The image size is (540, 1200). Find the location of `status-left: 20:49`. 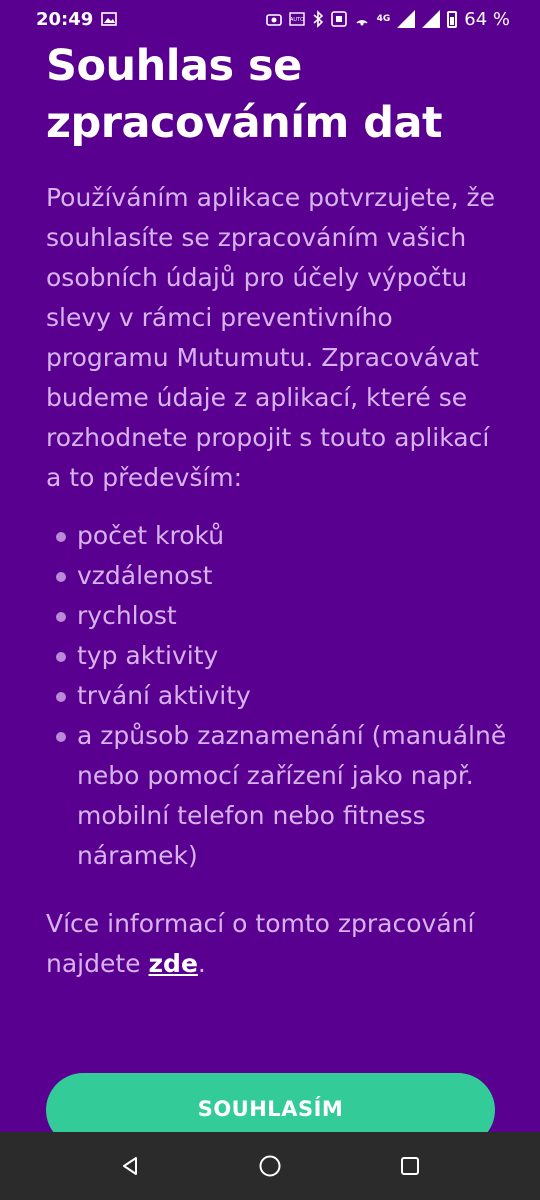

status-left: 20:49 is located at coordinates (77, 19).